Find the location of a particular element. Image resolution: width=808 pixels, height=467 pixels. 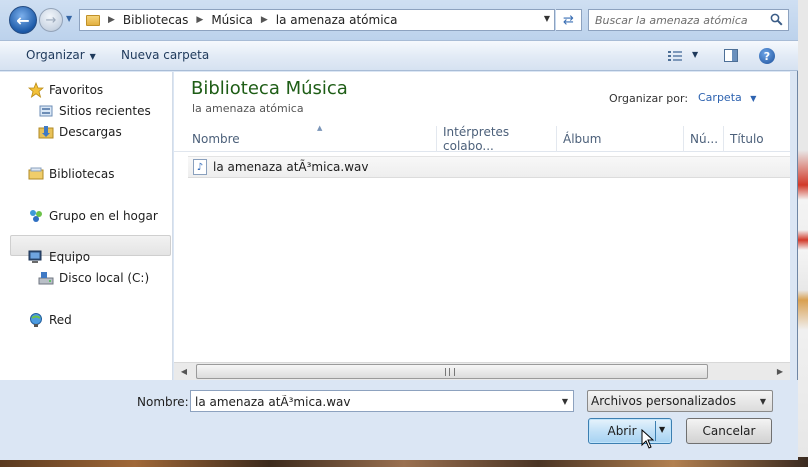

recent-places-icon is located at coordinates (46, 111).